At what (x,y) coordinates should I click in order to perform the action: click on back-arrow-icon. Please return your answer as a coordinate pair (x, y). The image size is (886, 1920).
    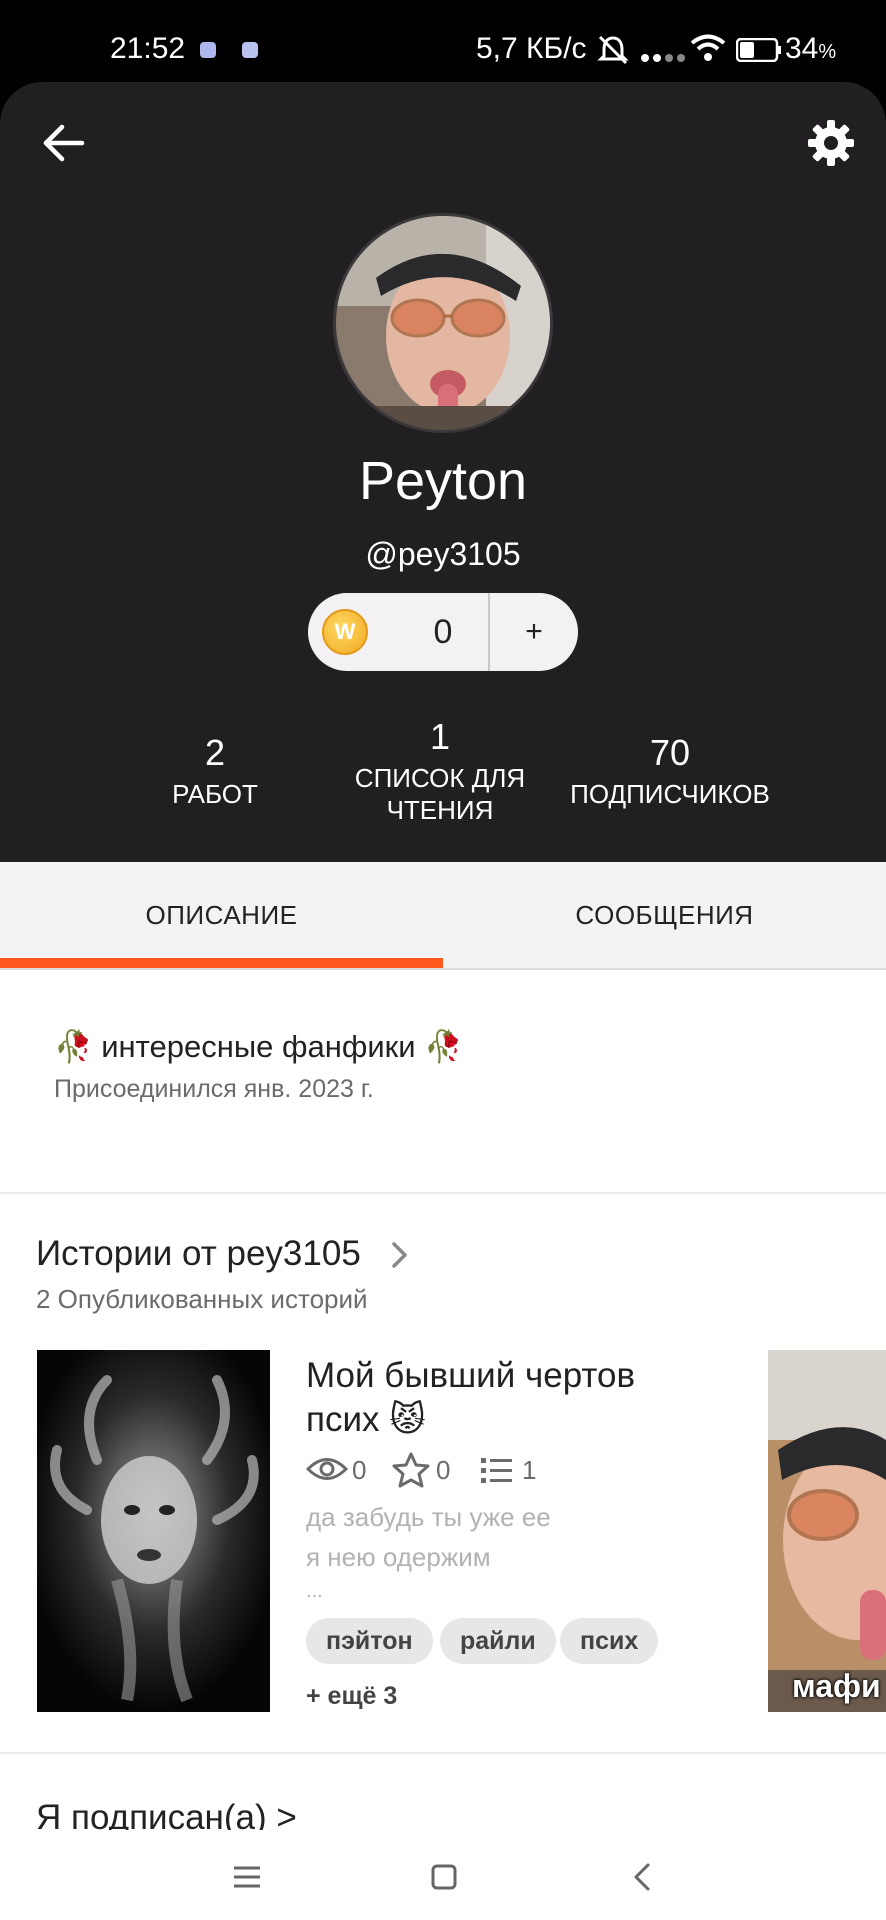
    Looking at the image, I should click on (63, 143).